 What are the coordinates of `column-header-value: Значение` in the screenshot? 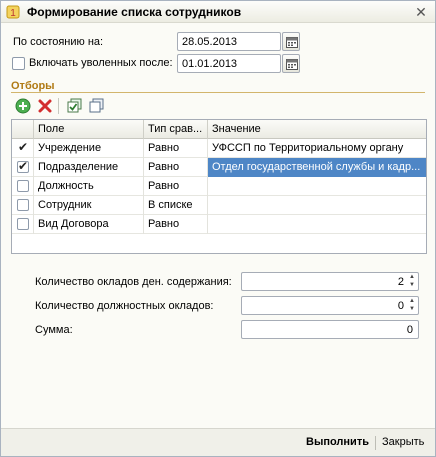 It's located at (317, 129).